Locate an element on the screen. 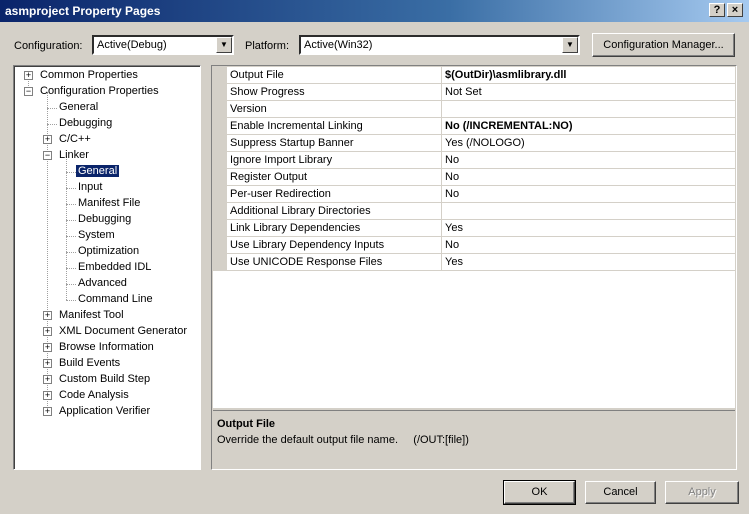 This screenshot has height=514, width=749. tree-item-label: Browse Information is located at coordinates (106, 347).